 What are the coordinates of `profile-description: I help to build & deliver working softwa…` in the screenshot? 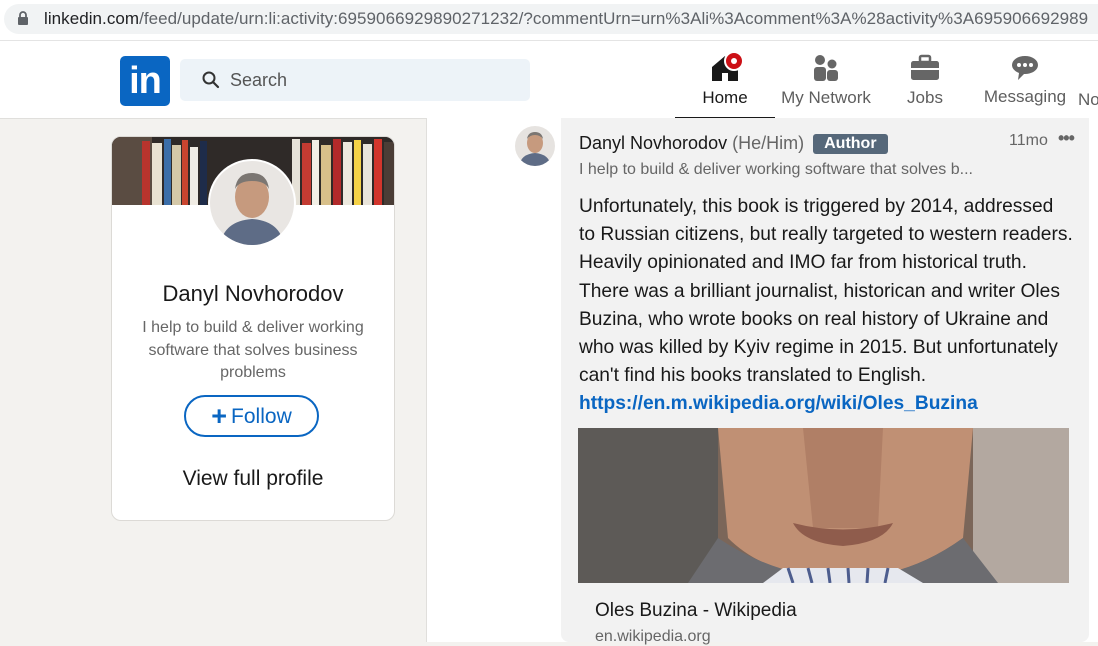 It's located at (253, 350).